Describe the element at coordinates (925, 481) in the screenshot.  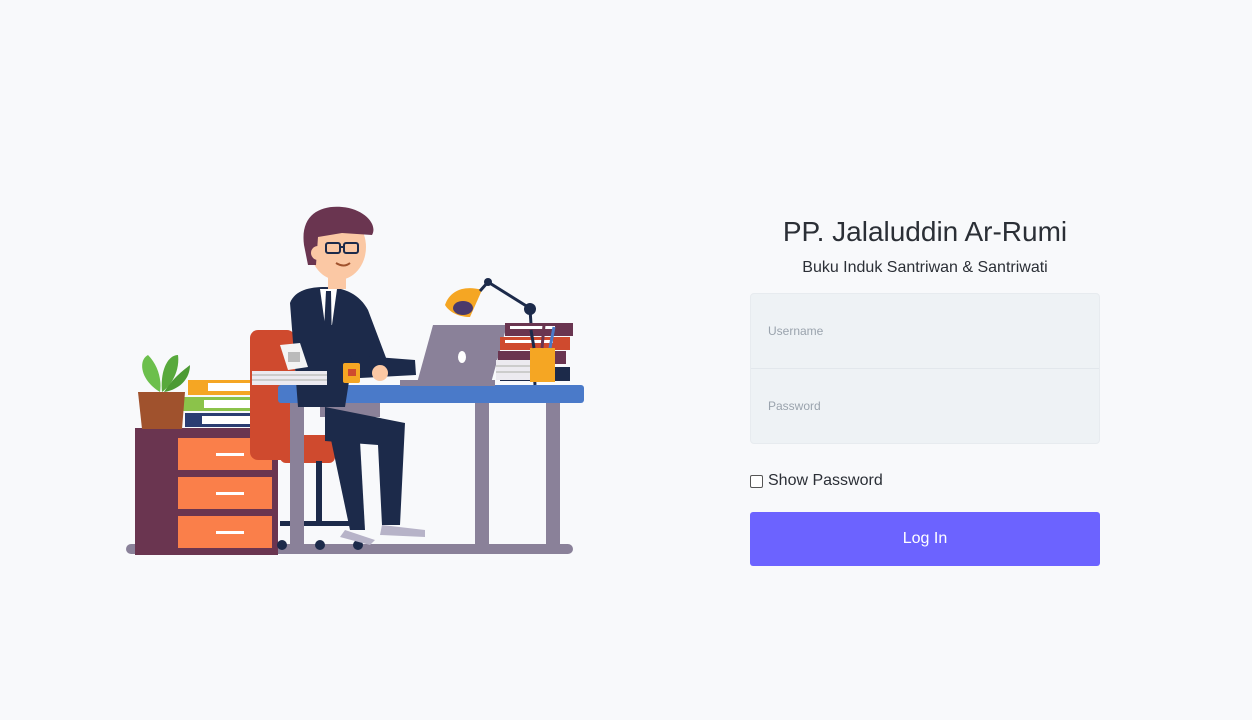
I see `show-password-row: Show Password` at that location.